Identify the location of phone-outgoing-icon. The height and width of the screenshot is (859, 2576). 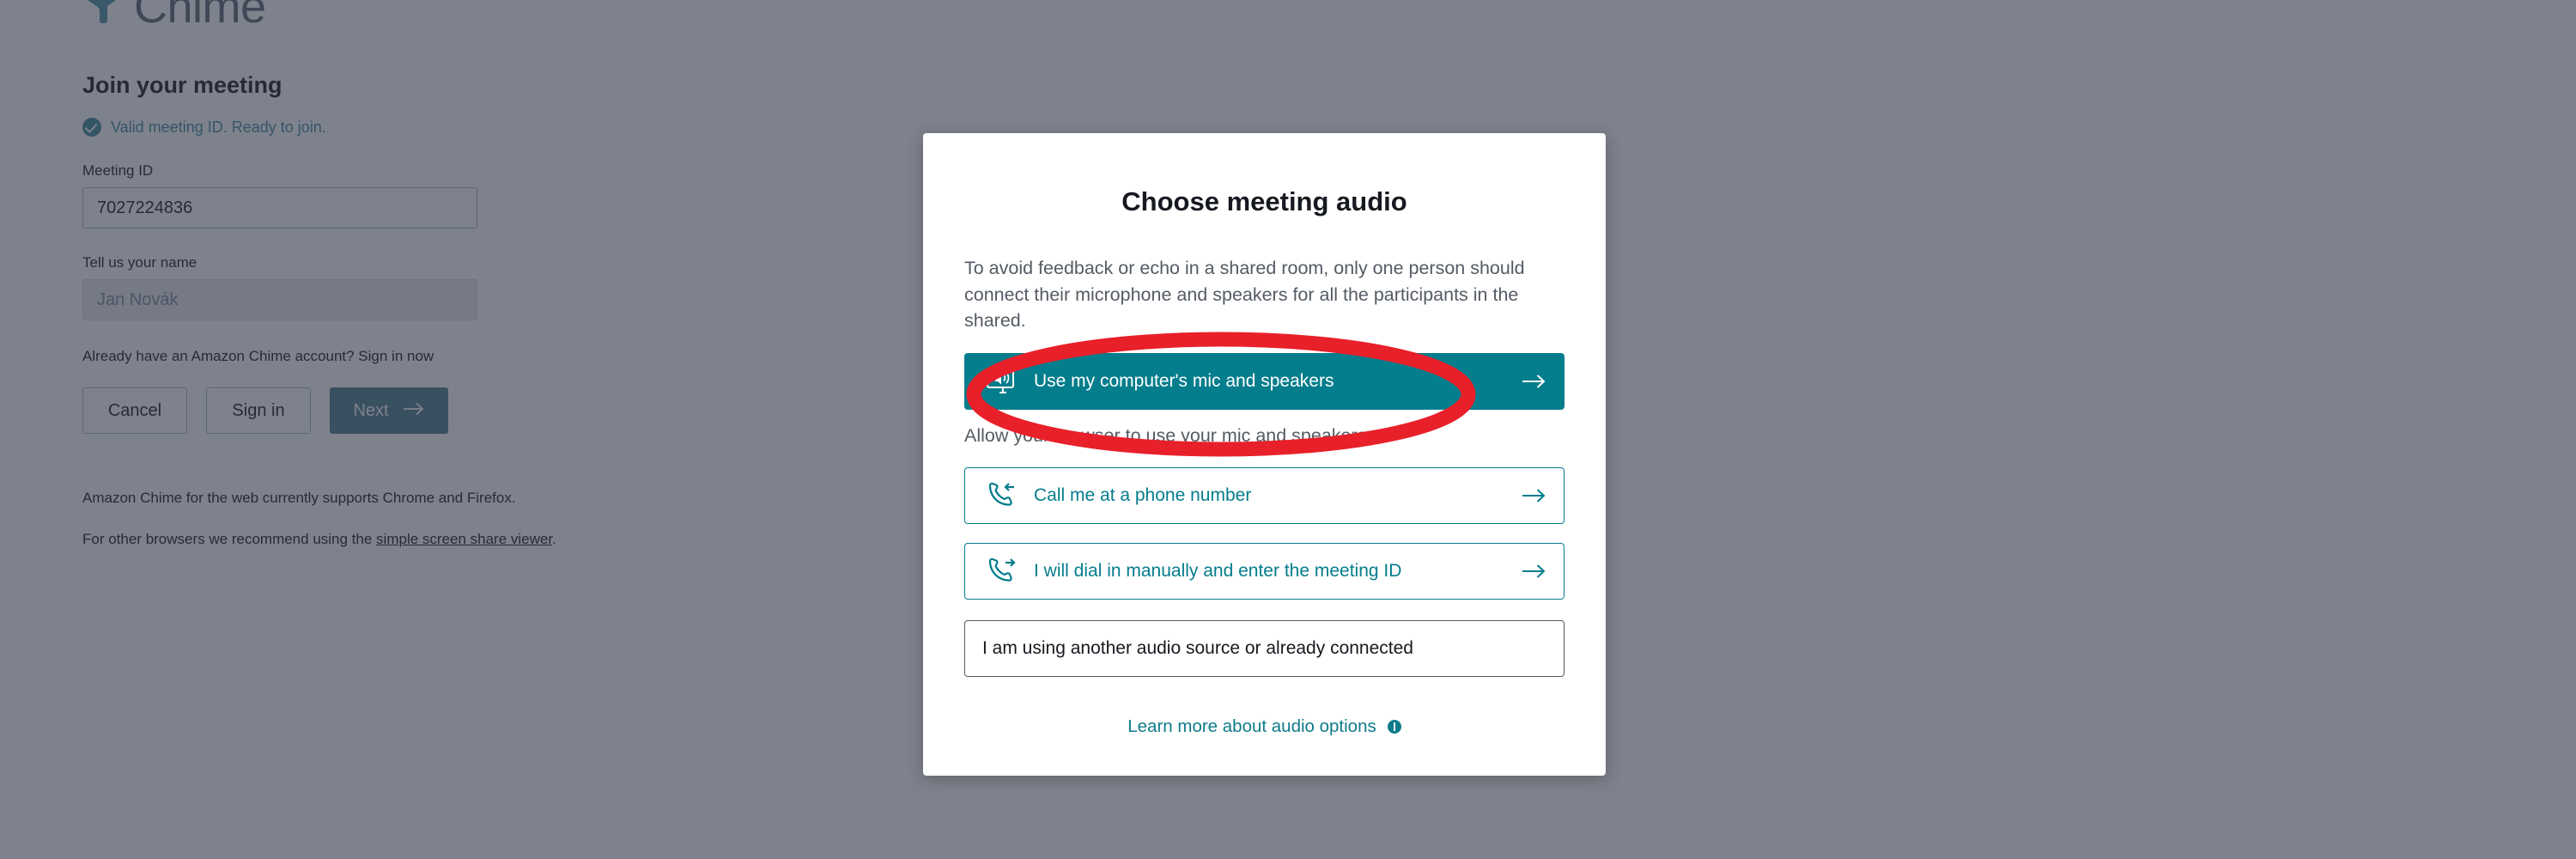
(1001, 571).